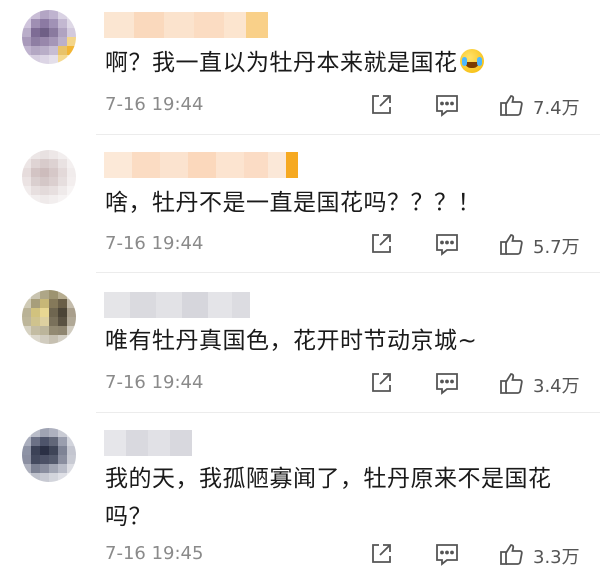 The width and height of the screenshot is (600, 586). Describe the element at coordinates (556, 108) in the screenshot. I see `like-count: 7.4万` at that location.